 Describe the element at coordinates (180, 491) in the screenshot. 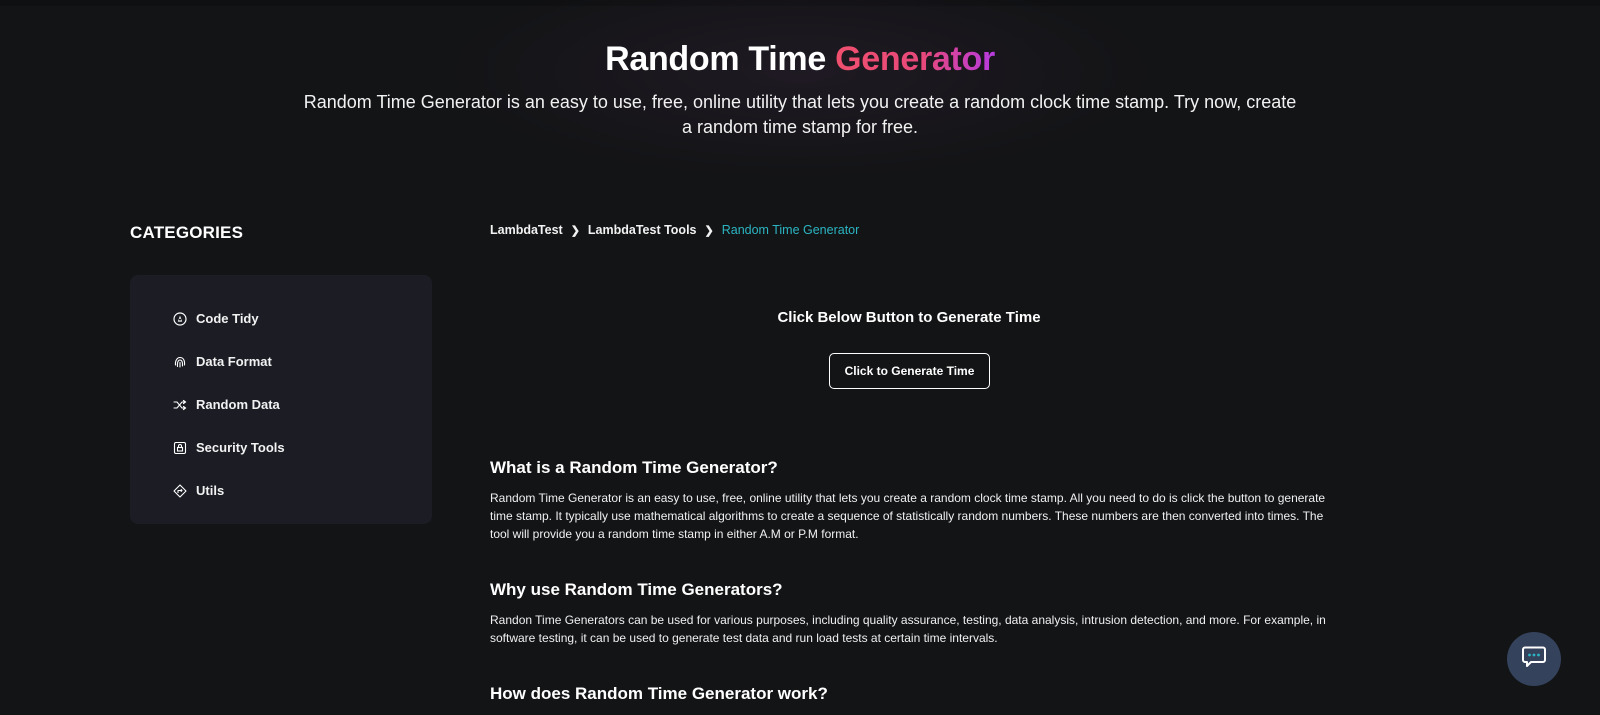

I see `diamond-direction-icon` at that location.